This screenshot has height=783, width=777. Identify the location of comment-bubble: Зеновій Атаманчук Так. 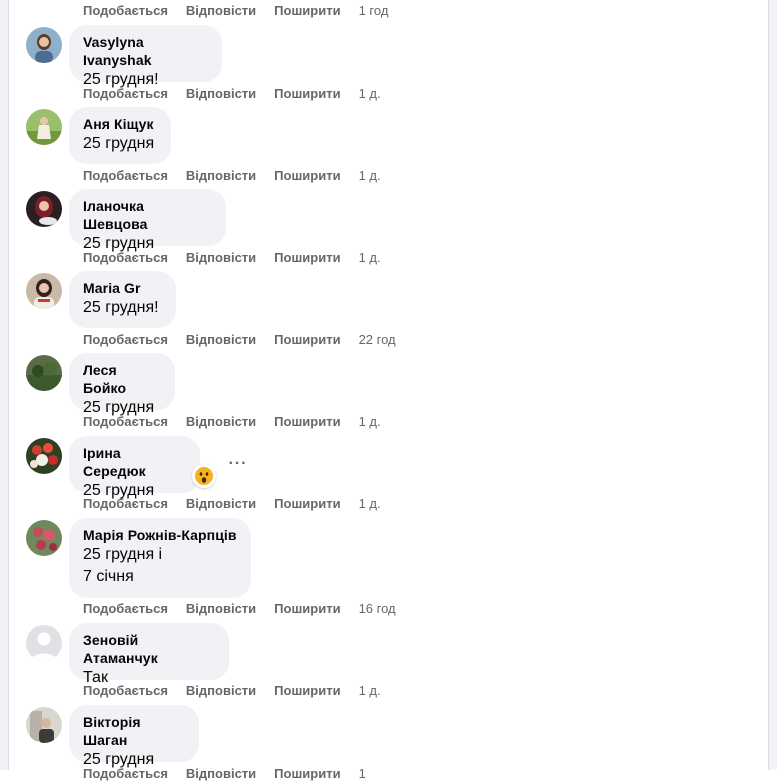
(149, 654).